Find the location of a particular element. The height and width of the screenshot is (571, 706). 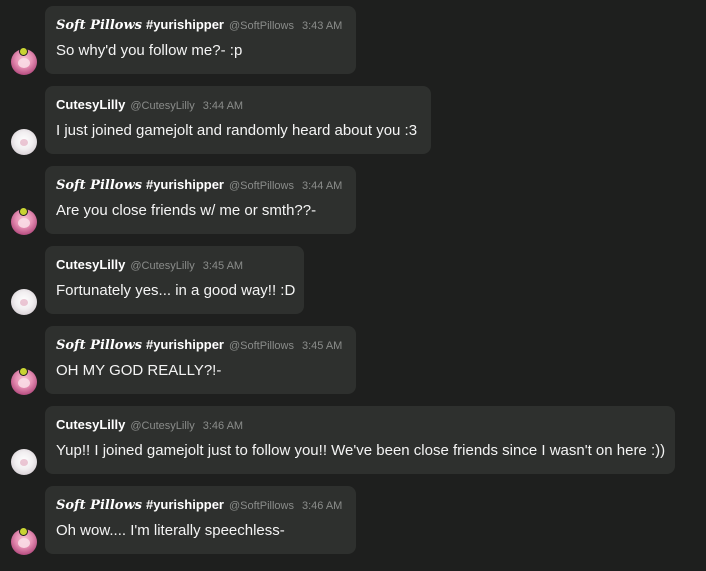

message-time: 3:43 AM is located at coordinates (322, 26).